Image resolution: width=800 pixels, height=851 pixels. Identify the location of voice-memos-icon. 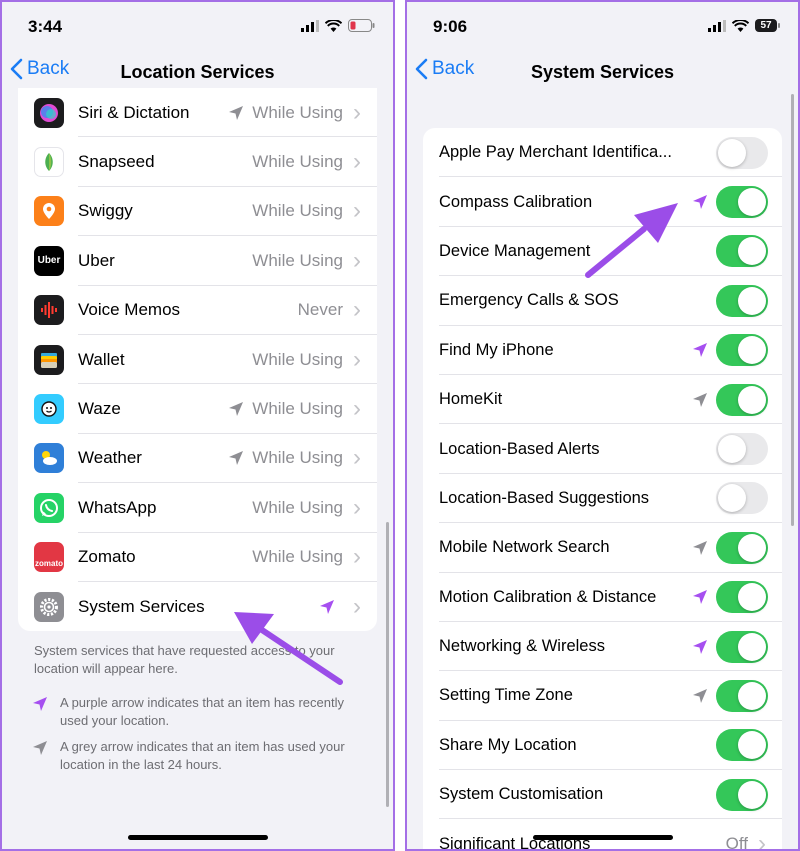
(49, 310).